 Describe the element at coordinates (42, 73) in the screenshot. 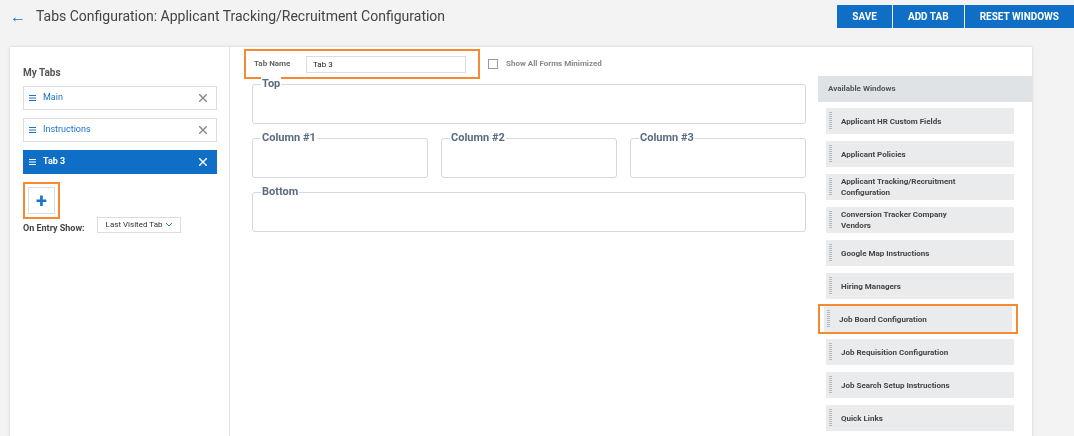

I see `section-title: My Tabs` at that location.